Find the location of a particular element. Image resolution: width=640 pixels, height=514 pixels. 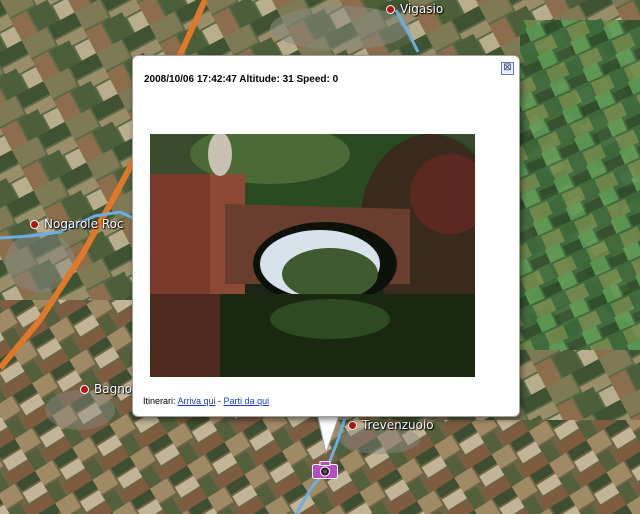

depart-here-link: Parti da qui is located at coordinates (247, 401).